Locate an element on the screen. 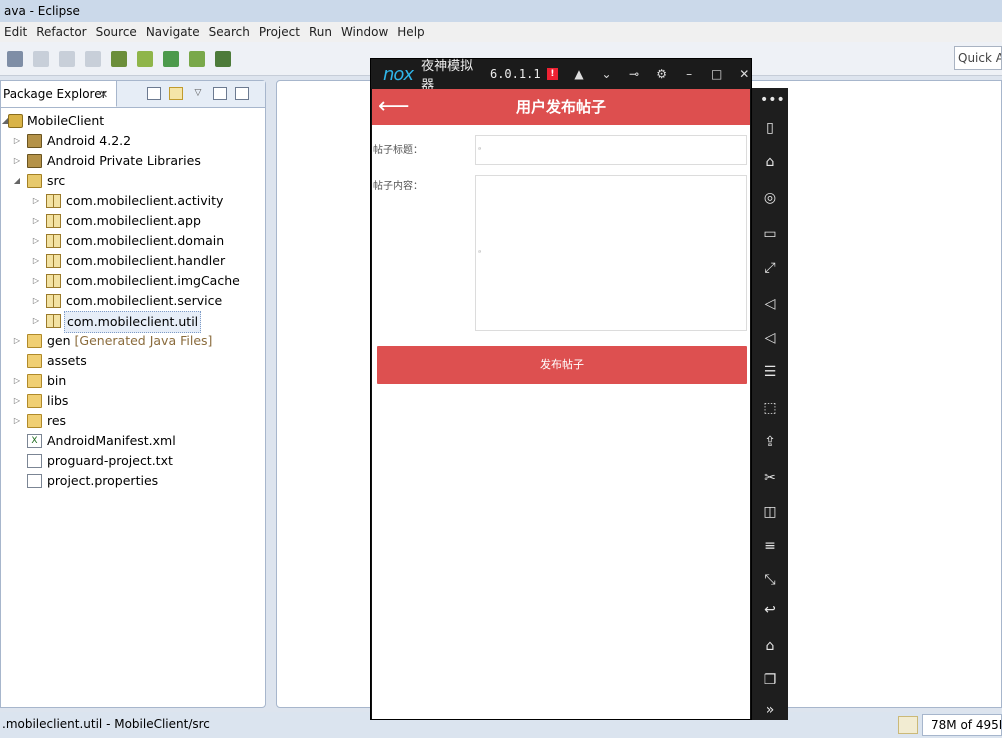  menu-window: Window is located at coordinates (364, 32).